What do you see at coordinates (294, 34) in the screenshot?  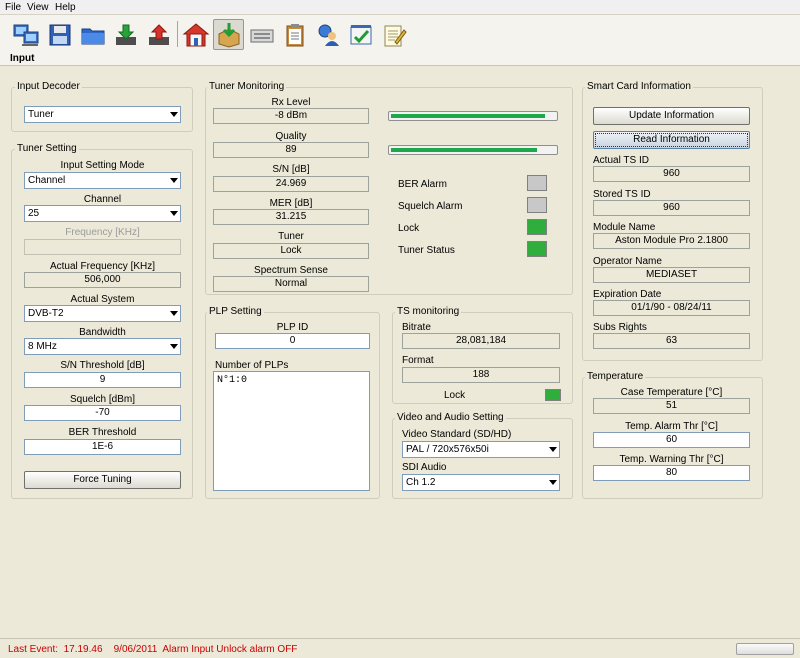 I see `clipboard-icon` at bounding box center [294, 34].